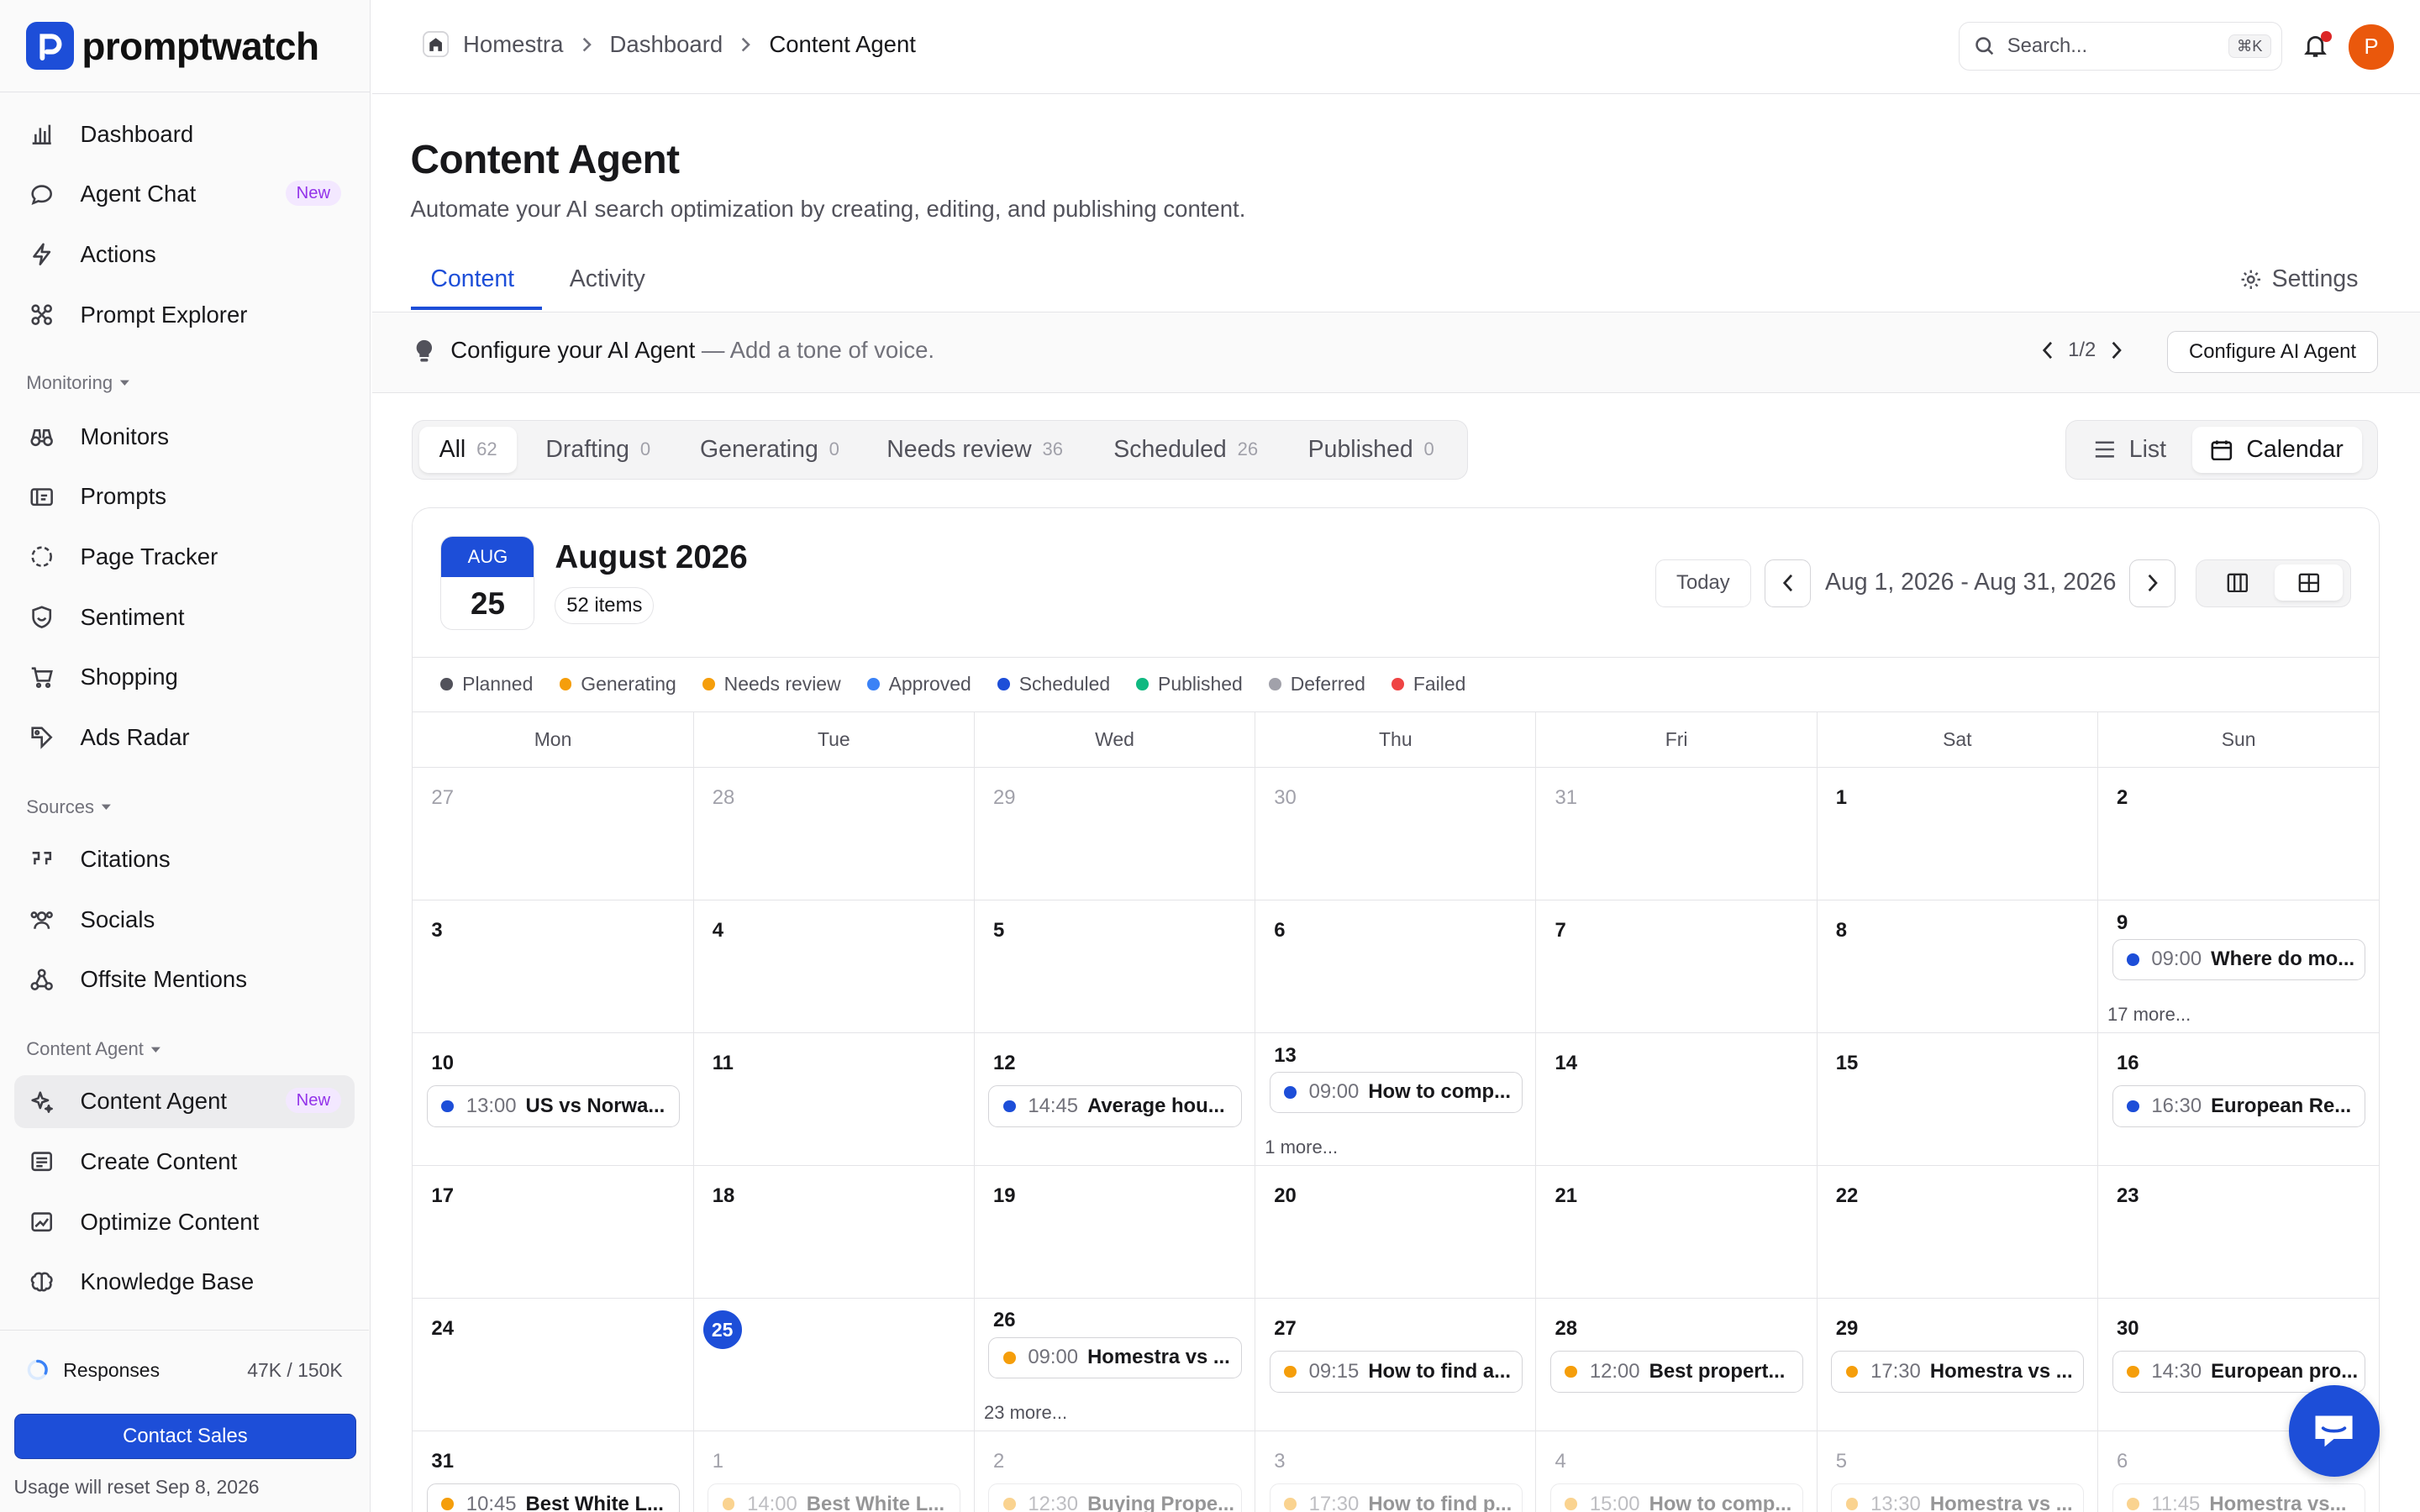 The height and width of the screenshot is (1512, 2420). I want to click on chevron-right-icon, so click(2116, 350).